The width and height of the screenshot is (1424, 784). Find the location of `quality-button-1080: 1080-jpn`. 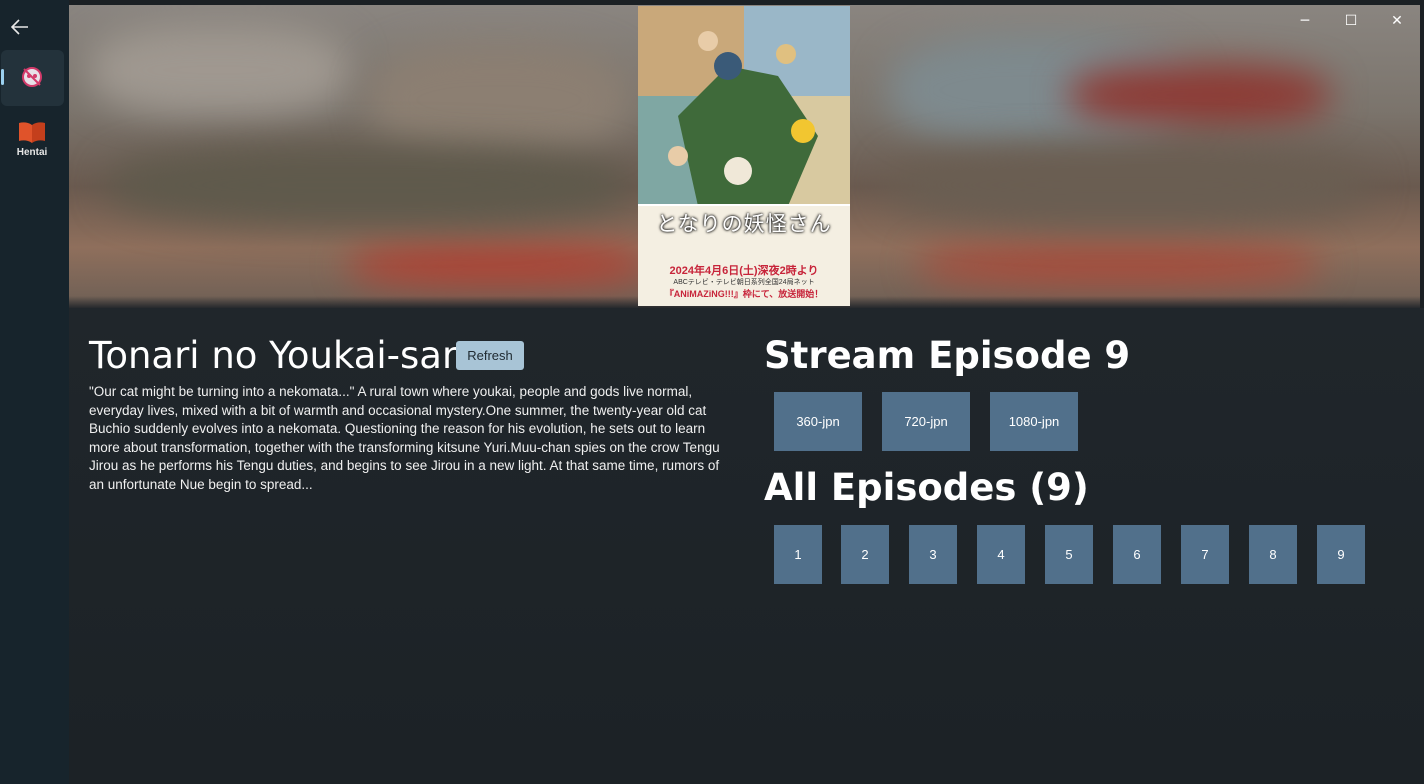

quality-button-1080: 1080-jpn is located at coordinates (1034, 421).